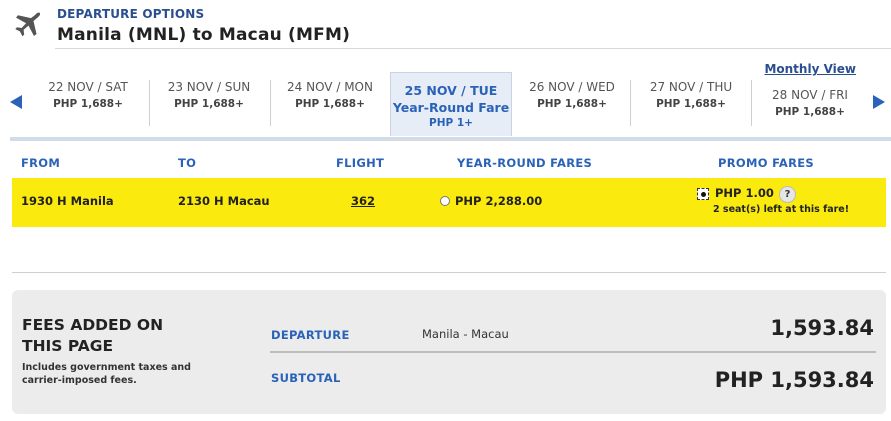  I want to click on date-option-23-nov: 23 NOV / SUN PHP 1,688+, so click(209, 104).